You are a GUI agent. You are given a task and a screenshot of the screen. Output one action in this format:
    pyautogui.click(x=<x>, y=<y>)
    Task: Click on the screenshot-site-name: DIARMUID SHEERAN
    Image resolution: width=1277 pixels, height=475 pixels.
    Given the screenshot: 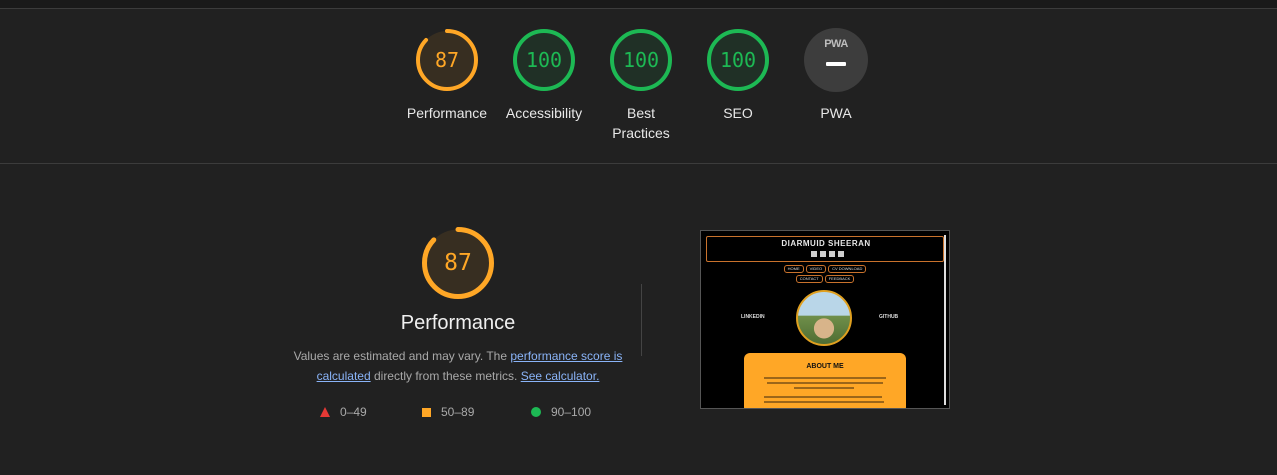 What is the action you would take?
    pyautogui.click(x=826, y=243)
    